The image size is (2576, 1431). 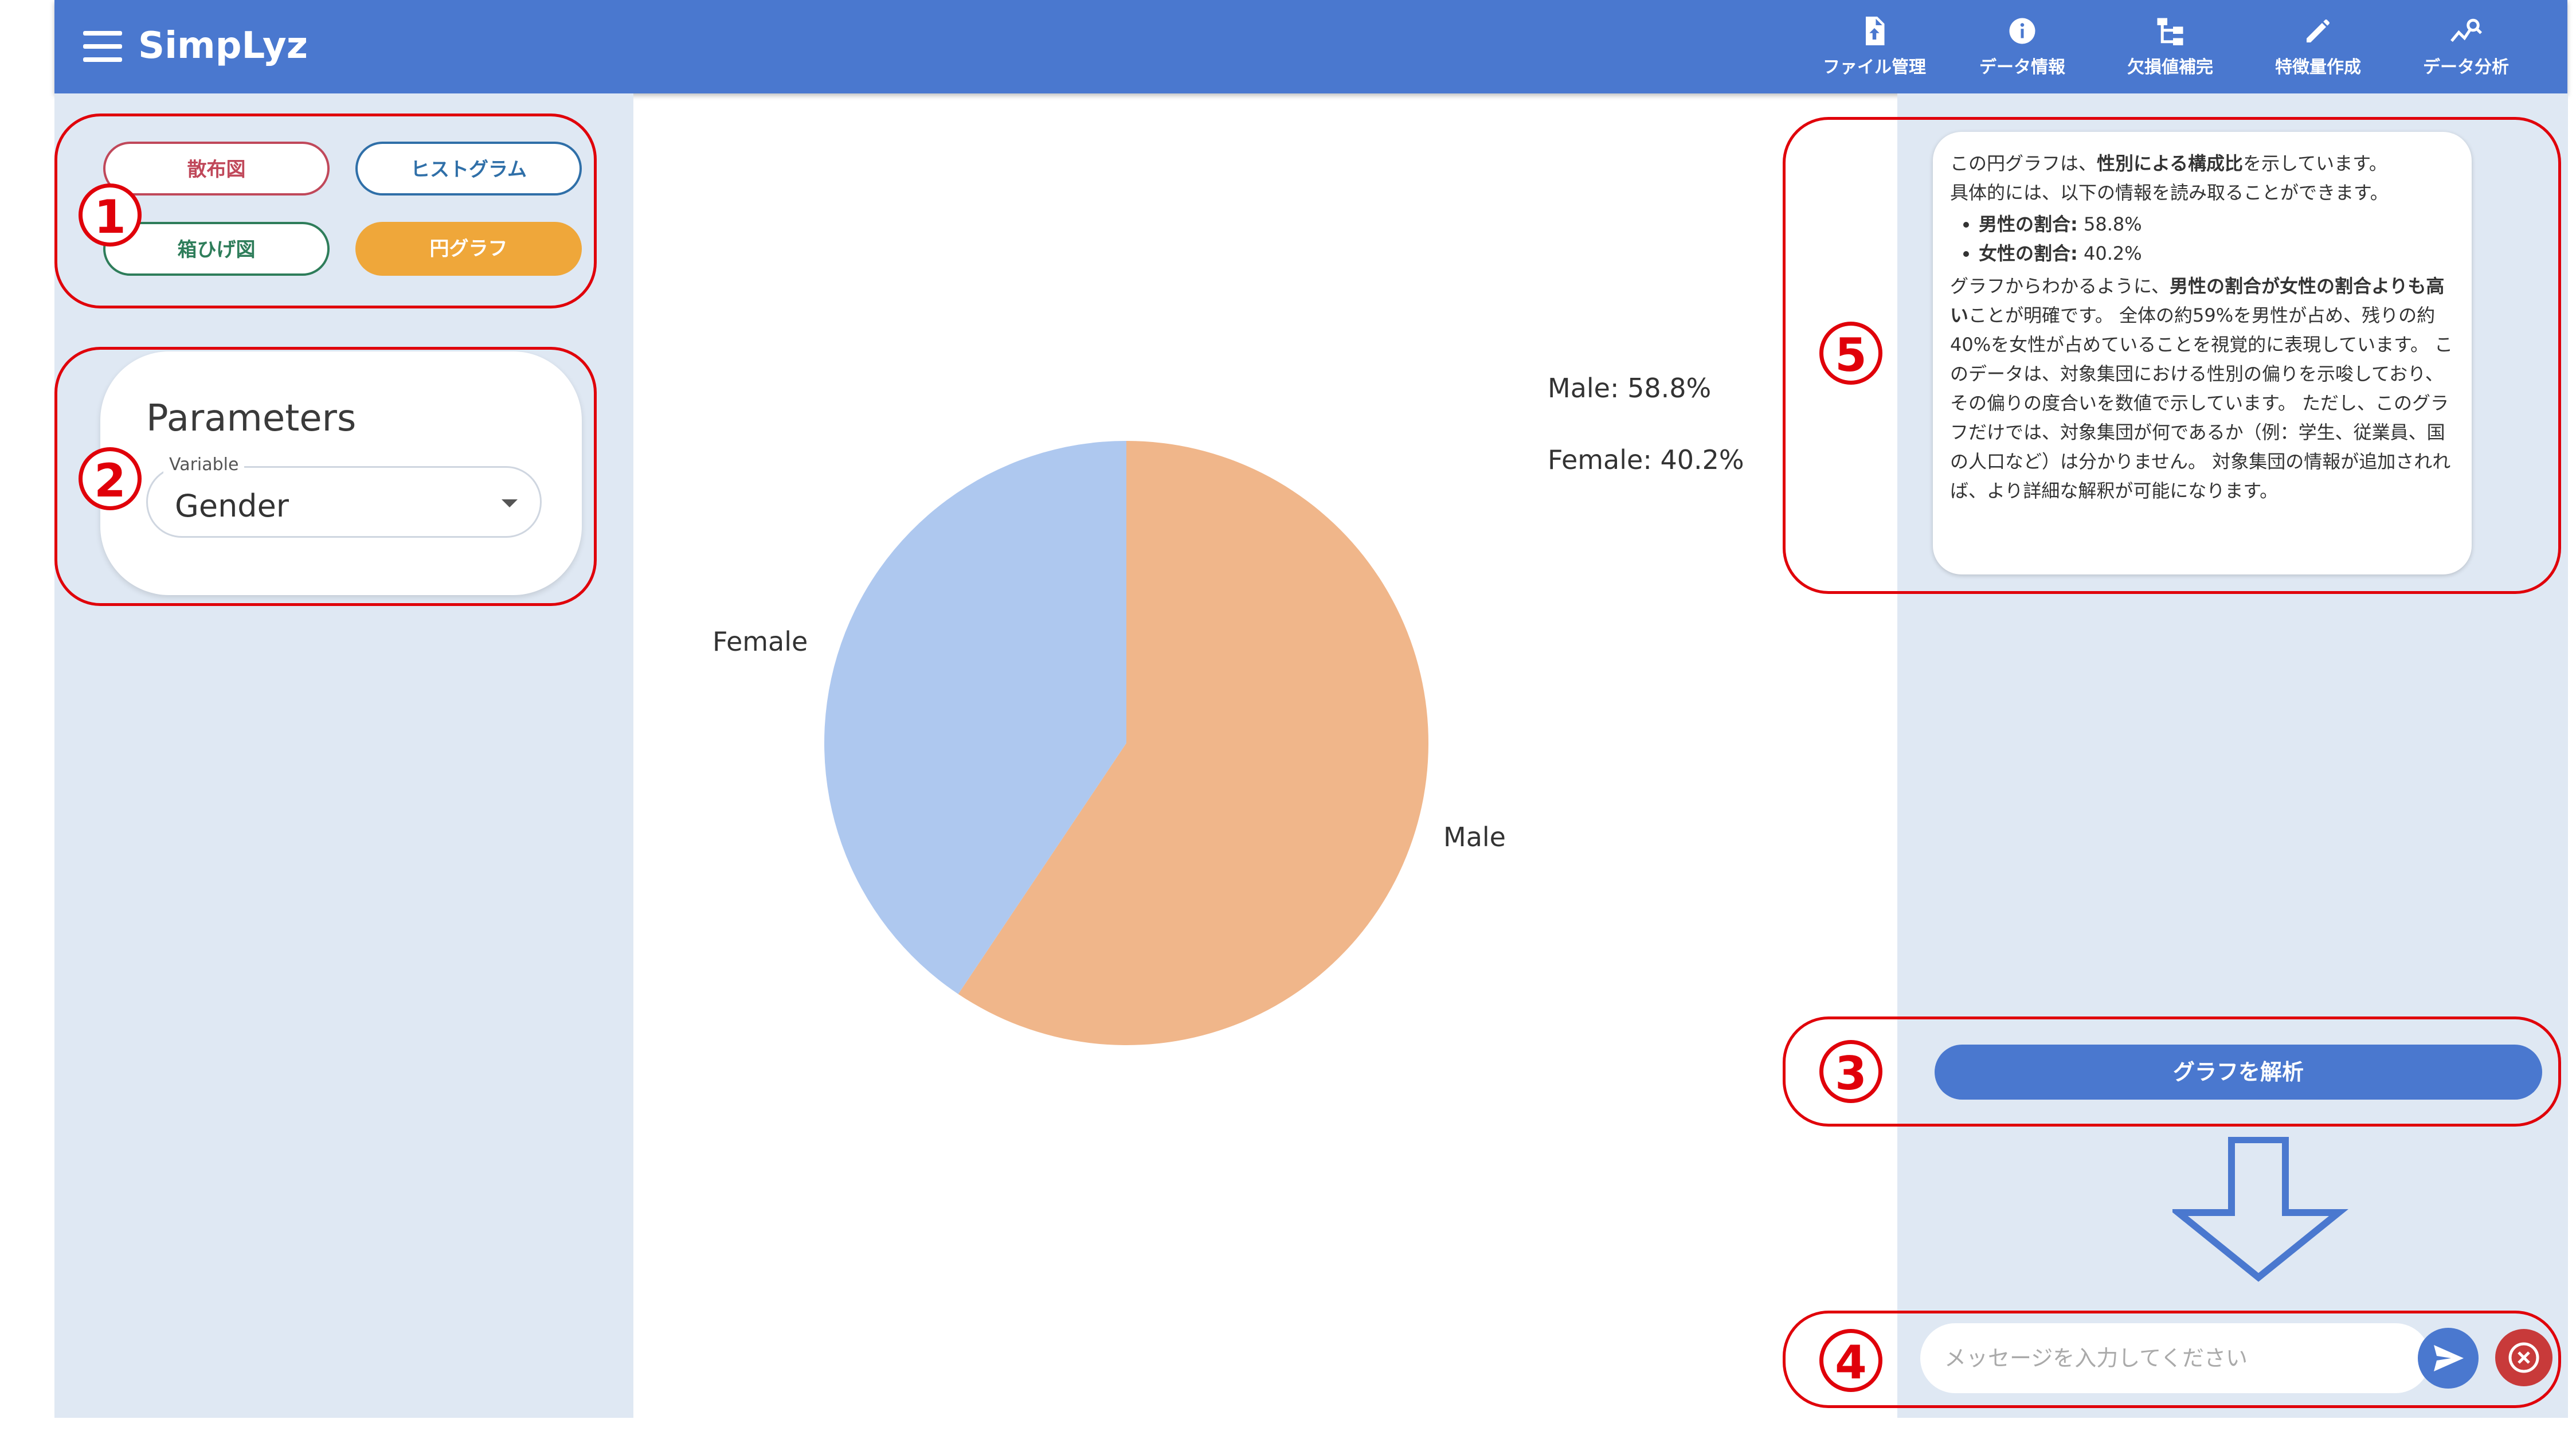 What do you see at coordinates (1874, 48) in the screenshot?
I see `nav-file-management: ファイル管理` at bounding box center [1874, 48].